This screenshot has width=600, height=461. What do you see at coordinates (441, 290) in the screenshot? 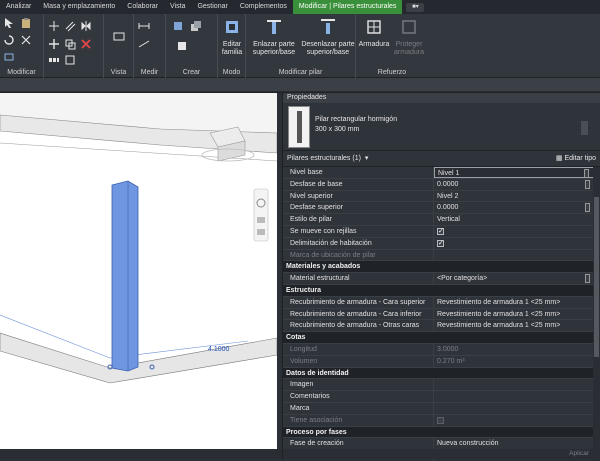
I see `section-estructura: Estructura` at bounding box center [441, 290].